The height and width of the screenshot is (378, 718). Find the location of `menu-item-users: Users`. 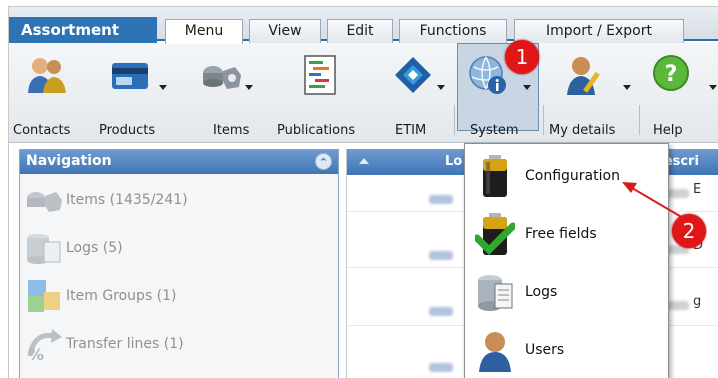

menu-item-users: Users is located at coordinates (566, 350).